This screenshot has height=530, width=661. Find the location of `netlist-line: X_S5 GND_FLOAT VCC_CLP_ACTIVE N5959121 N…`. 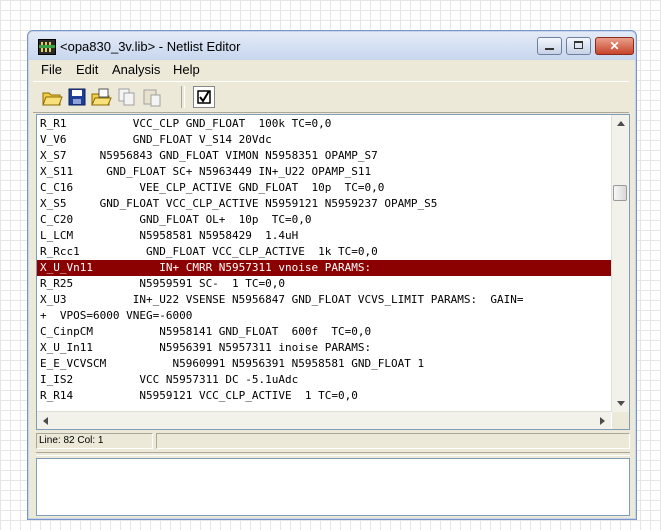

netlist-line: X_S5 GND_FLOAT VCC_CLP_ACTIVE N5959121 N… is located at coordinates (324, 204).